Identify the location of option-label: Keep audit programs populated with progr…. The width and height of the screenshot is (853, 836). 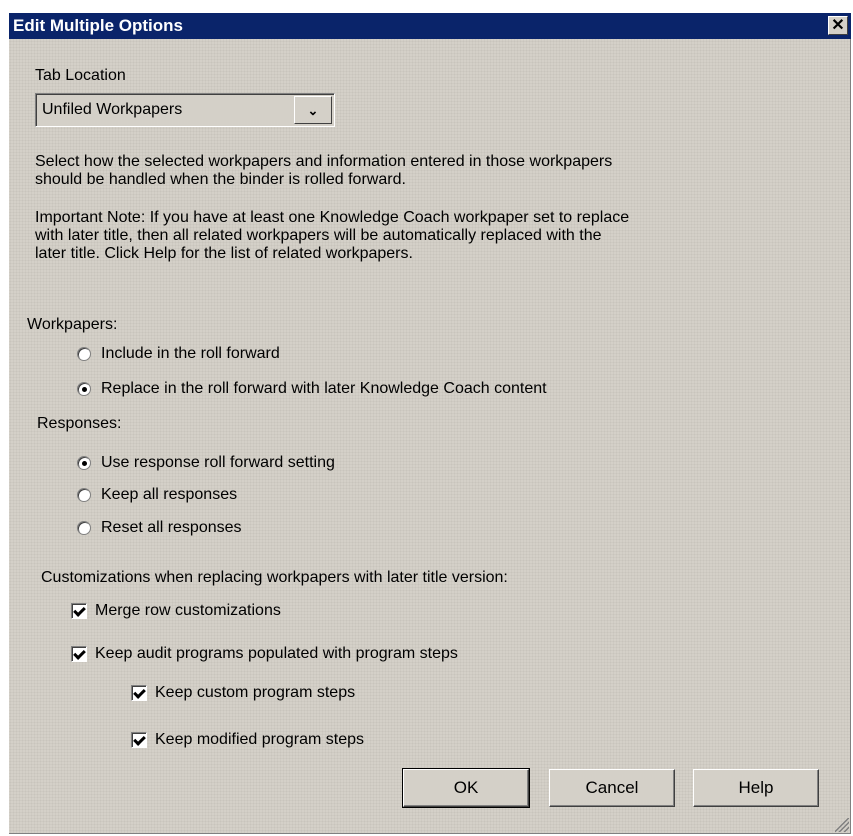
(276, 653).